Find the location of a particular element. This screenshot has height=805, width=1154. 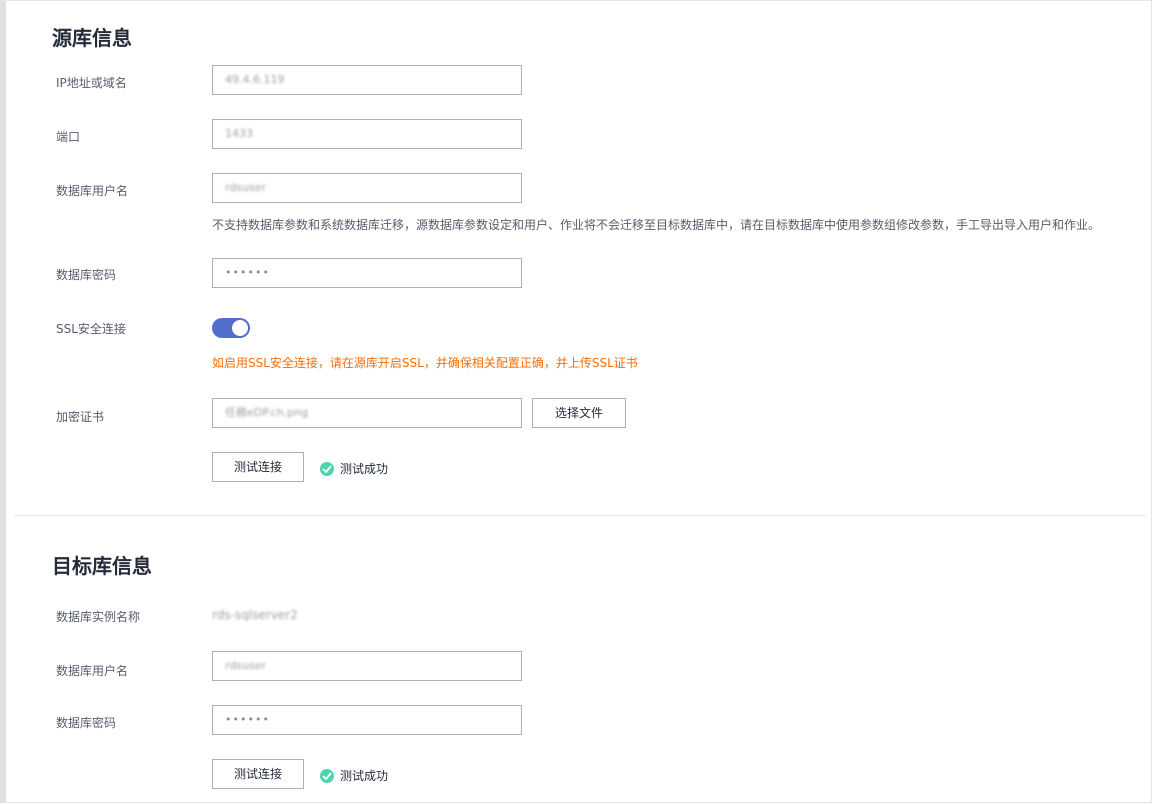

source-test-status: 测试成功 is located at coordinates (354, 468).